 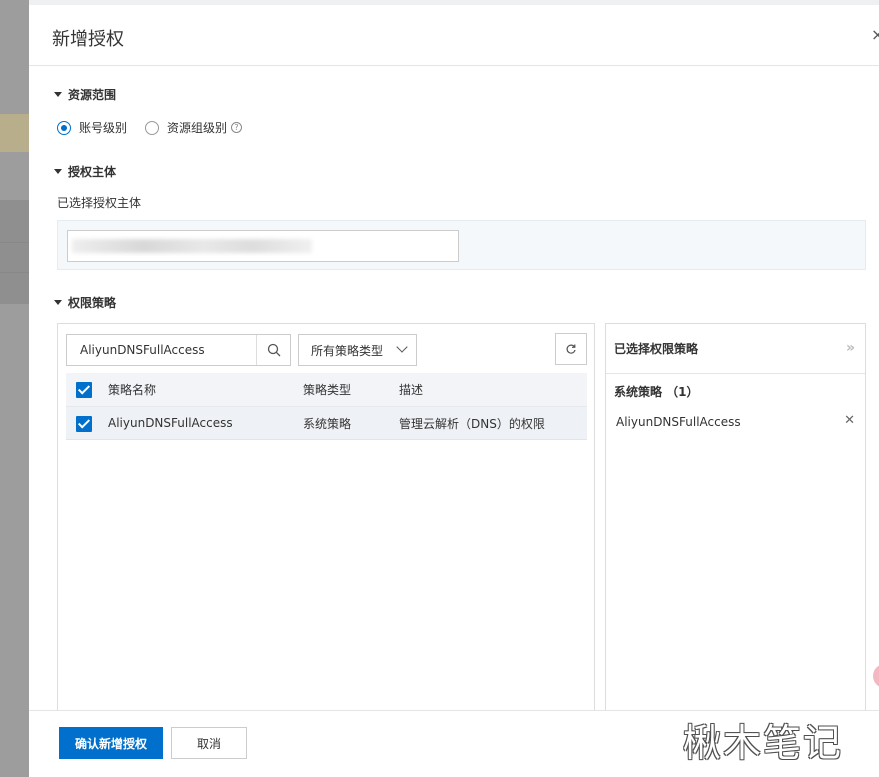 I want to click on principal-input, so click(x=263, y=246).